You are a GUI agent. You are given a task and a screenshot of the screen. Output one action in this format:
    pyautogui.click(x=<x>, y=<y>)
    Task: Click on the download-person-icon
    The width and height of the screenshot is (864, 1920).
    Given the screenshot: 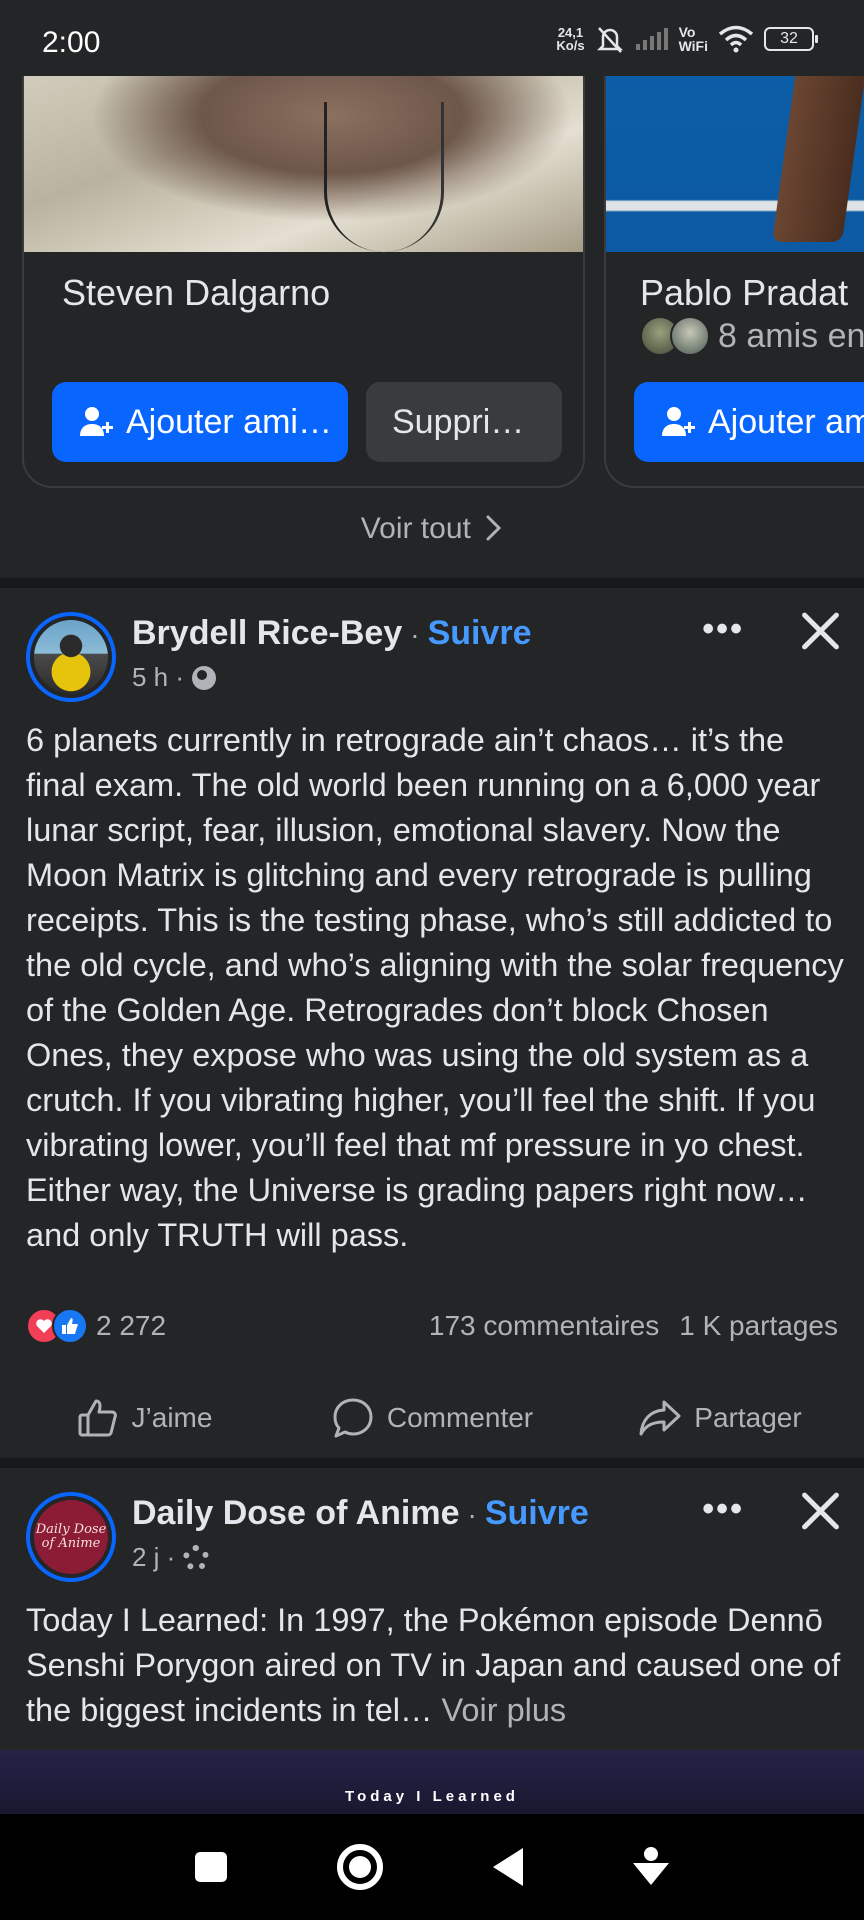 What is the action you would take?
    pyautogui.click(x=651, y=1867)
    